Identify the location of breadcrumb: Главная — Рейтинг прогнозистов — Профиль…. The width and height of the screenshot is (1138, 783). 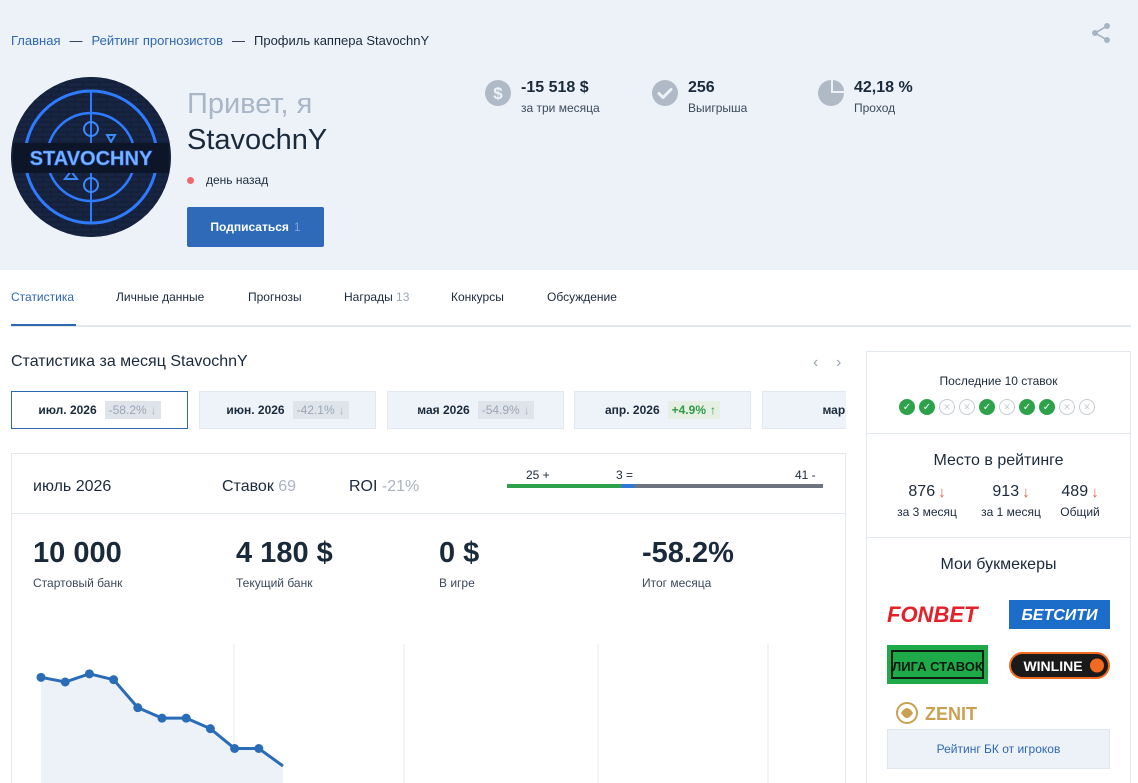
(220, 40).